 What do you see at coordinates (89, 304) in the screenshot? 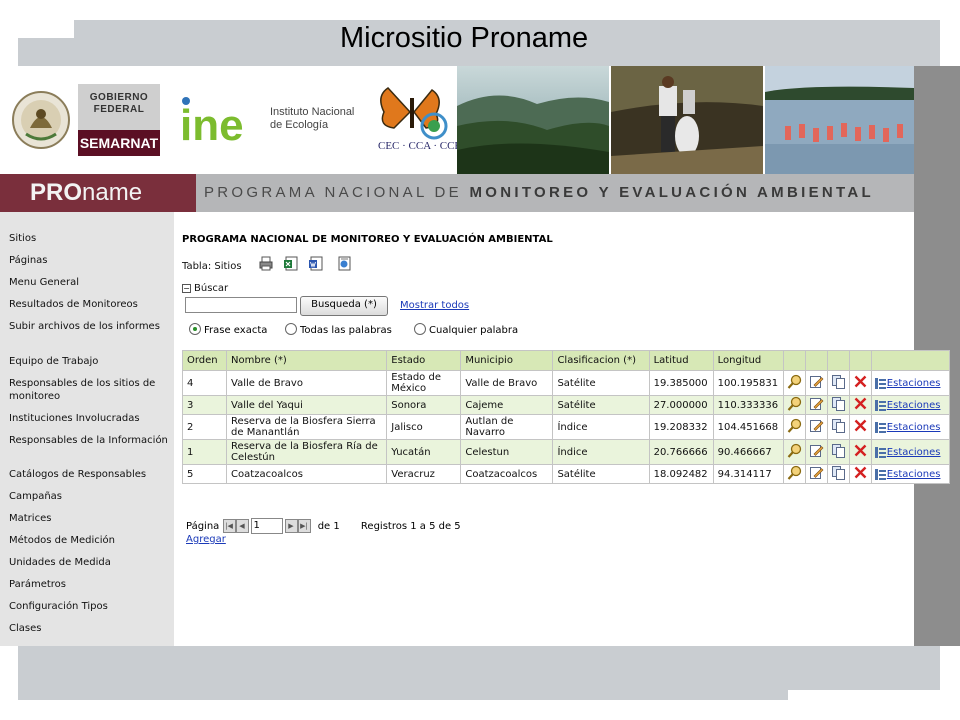
I see `sidebar-item-resultados: Resultados de Monitoreos` at bounding box center [89, 304].